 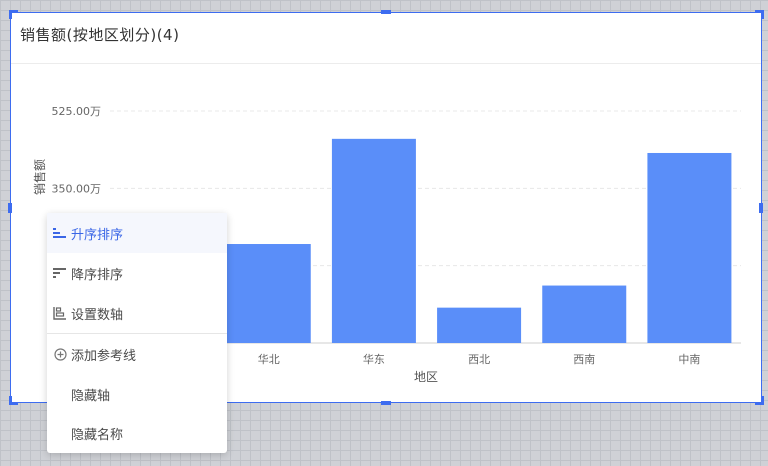 I want to click on menu-item-add-reference-line: 添加参考线, so click(x=137, y=354).